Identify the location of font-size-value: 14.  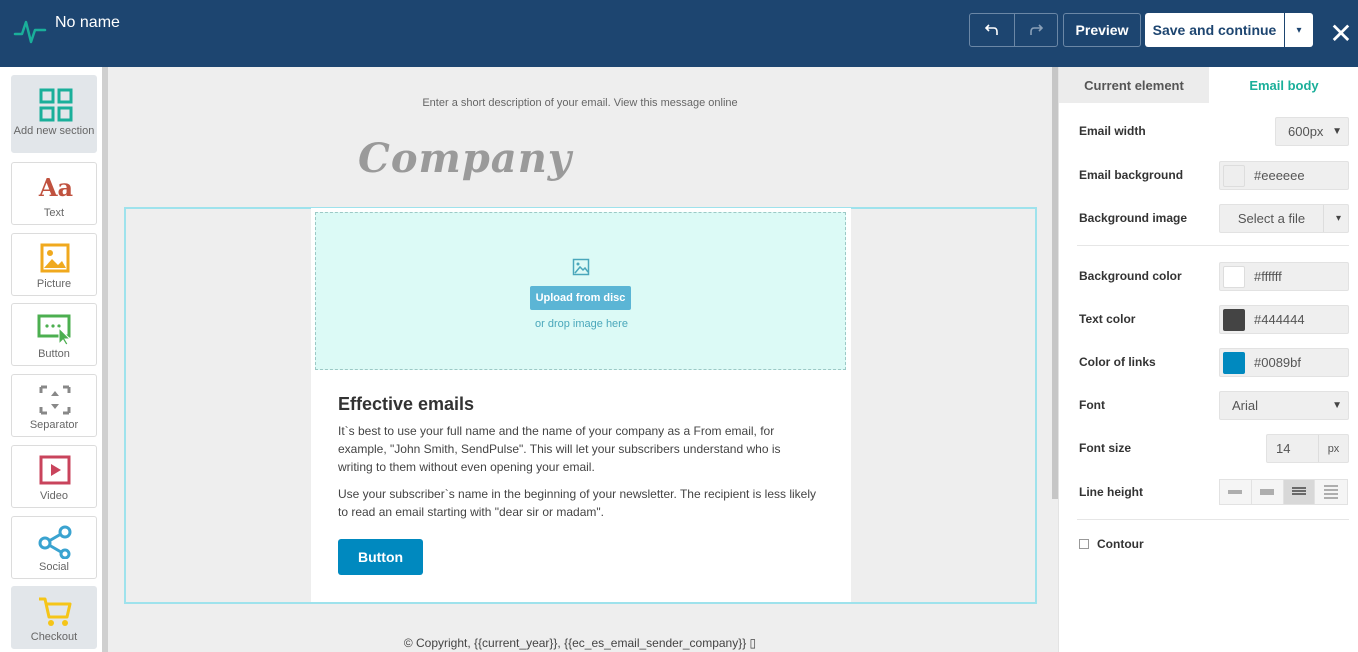
(1293, 448).